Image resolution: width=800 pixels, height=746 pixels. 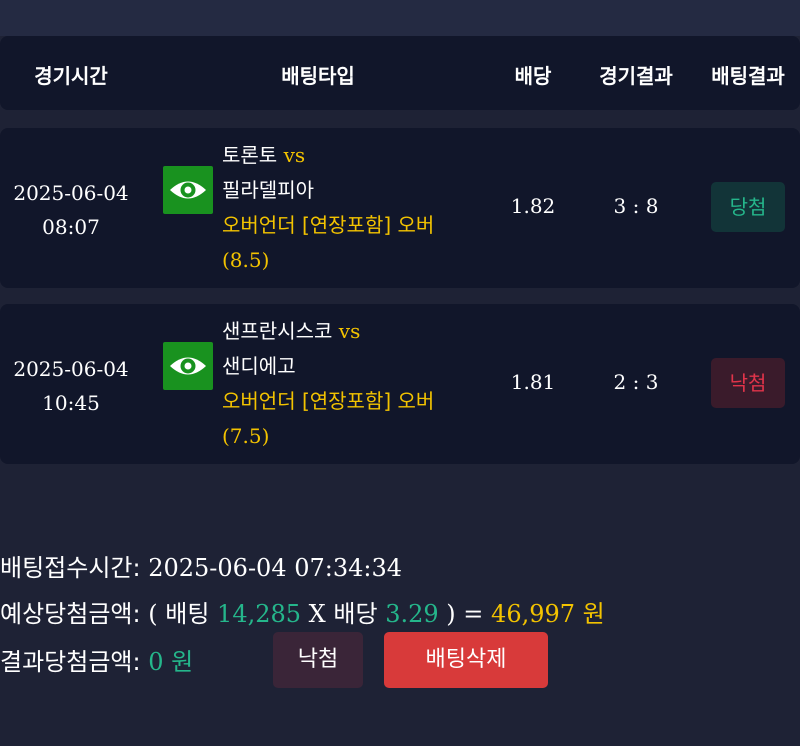 What do you see at coordinates (268, 190) in the screenshot?
I see `away-team: 필라델피아` at bounding box center [268, 190].